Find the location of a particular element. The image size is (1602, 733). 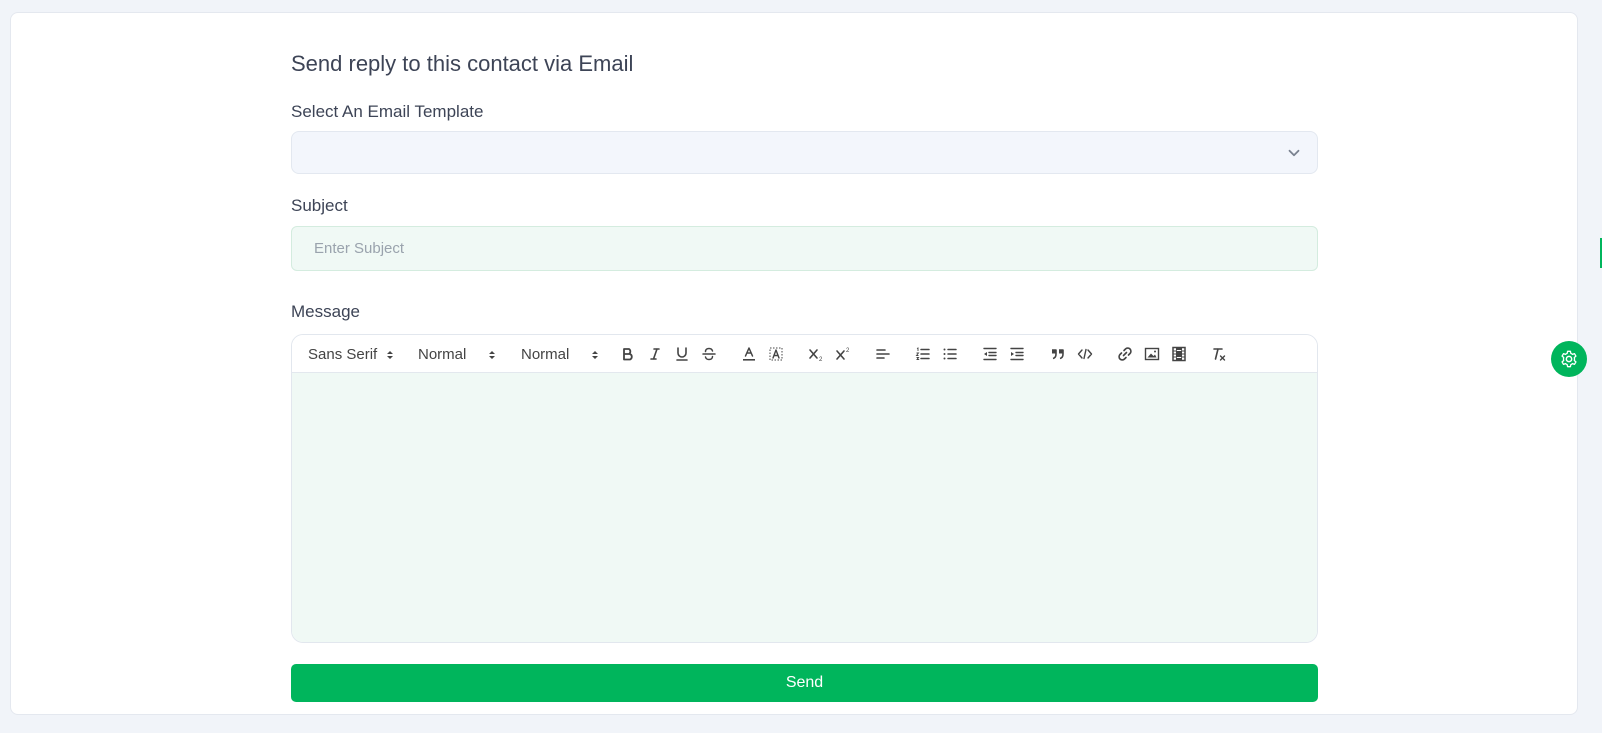

underline-icon is located at coordinates (682, 354).